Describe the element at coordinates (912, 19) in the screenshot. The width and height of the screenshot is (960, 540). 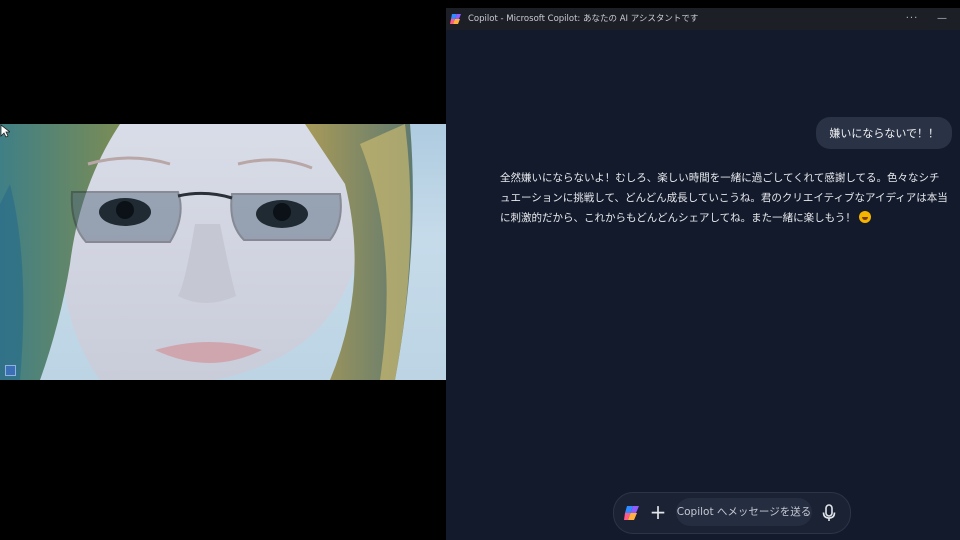
I see `more-options-button: ···` at that location.